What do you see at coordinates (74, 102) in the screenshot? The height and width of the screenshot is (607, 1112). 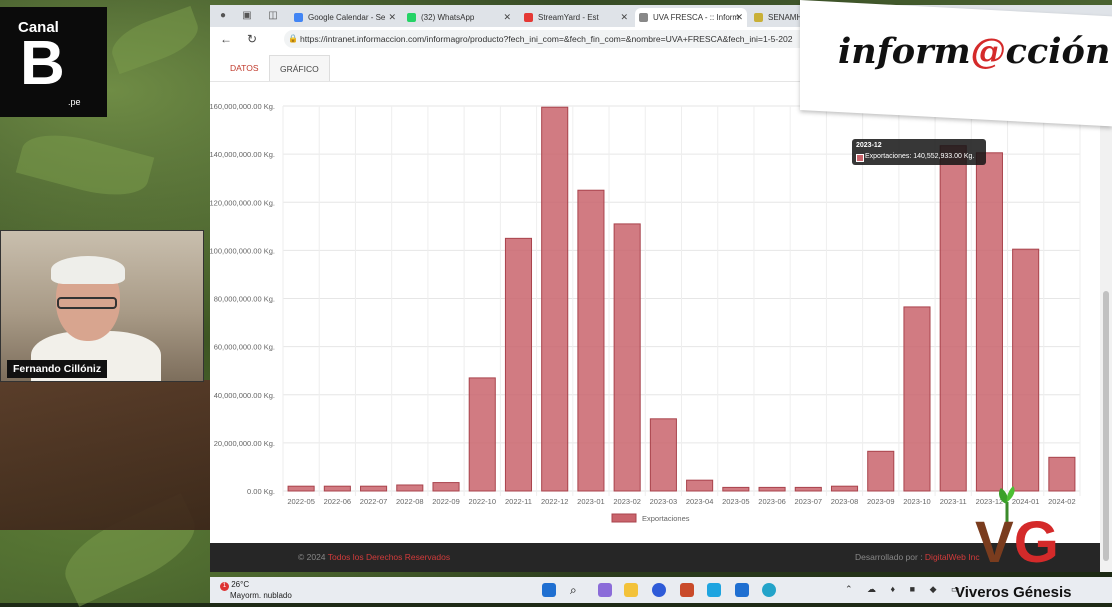 I see `channel-logo-suffix: .pe` at bounding box center [74, 102].